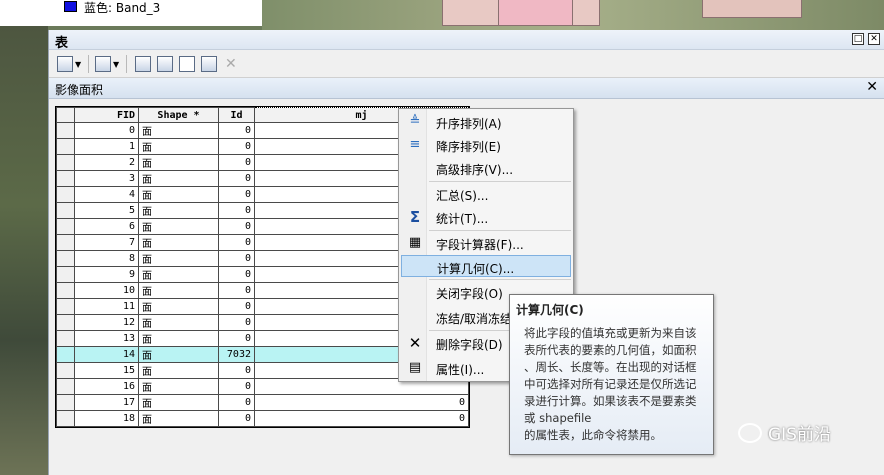  What do you see at coordinates (187, 64) in the screenshot?
I see `clear-selection-button` at bounding box center [187, 64].